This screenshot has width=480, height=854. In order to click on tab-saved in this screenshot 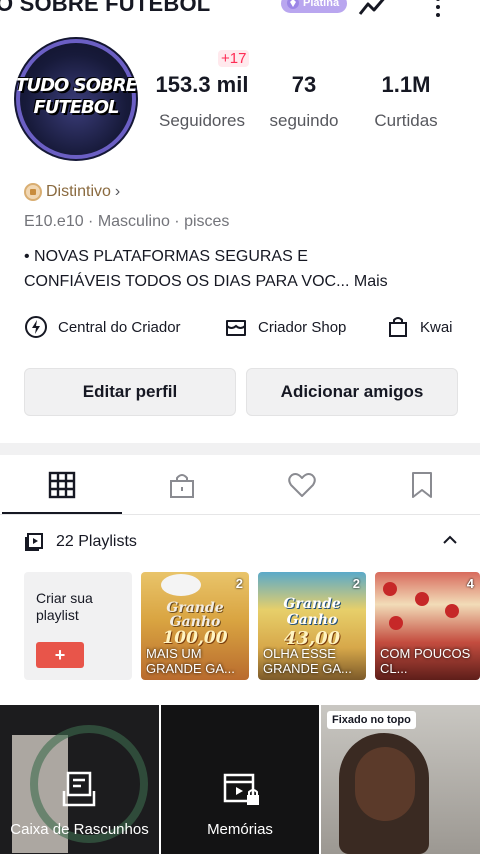, I will do `click(421, 485)`.